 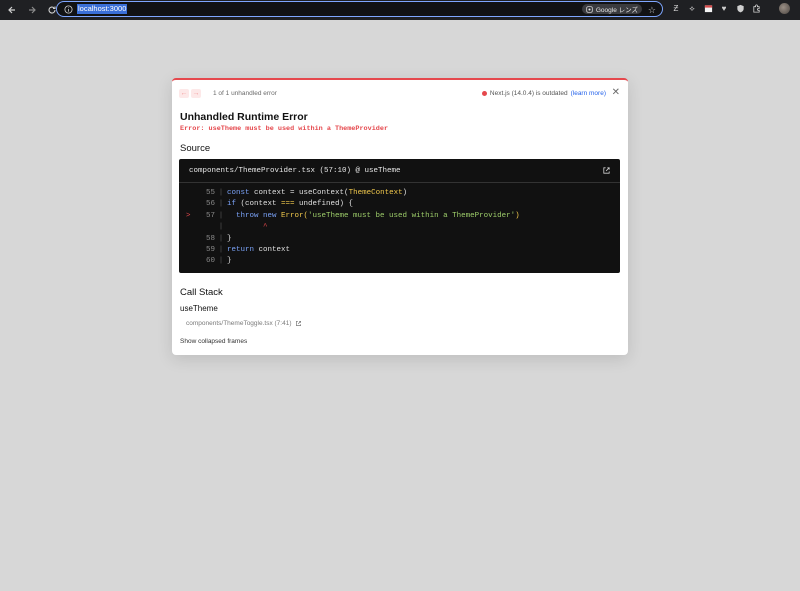 What do you see at coordinates (188, 215) in the screenshot?
I see `error-line-marker: >` at bounding box center [188, 215].